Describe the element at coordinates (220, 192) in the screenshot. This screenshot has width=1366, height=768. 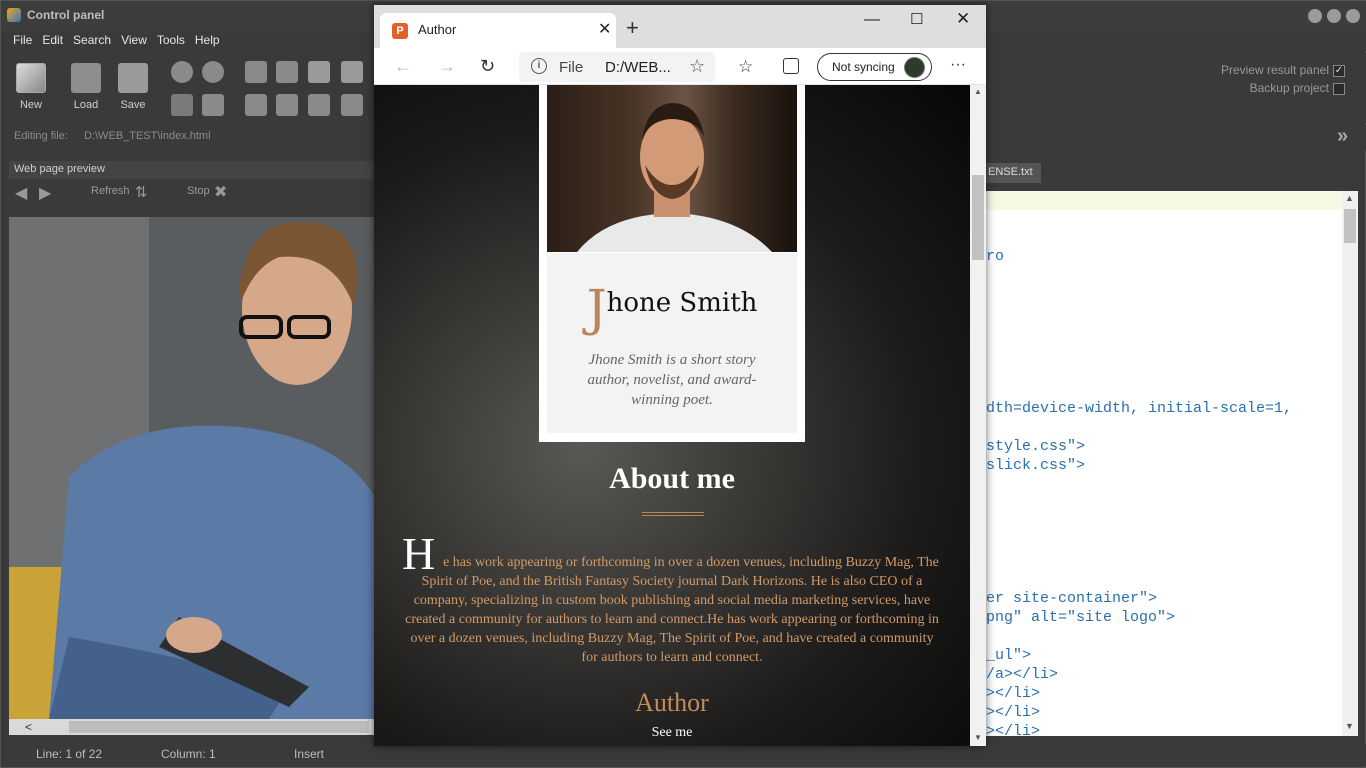
I see `stop-icon: ✖` at that location.